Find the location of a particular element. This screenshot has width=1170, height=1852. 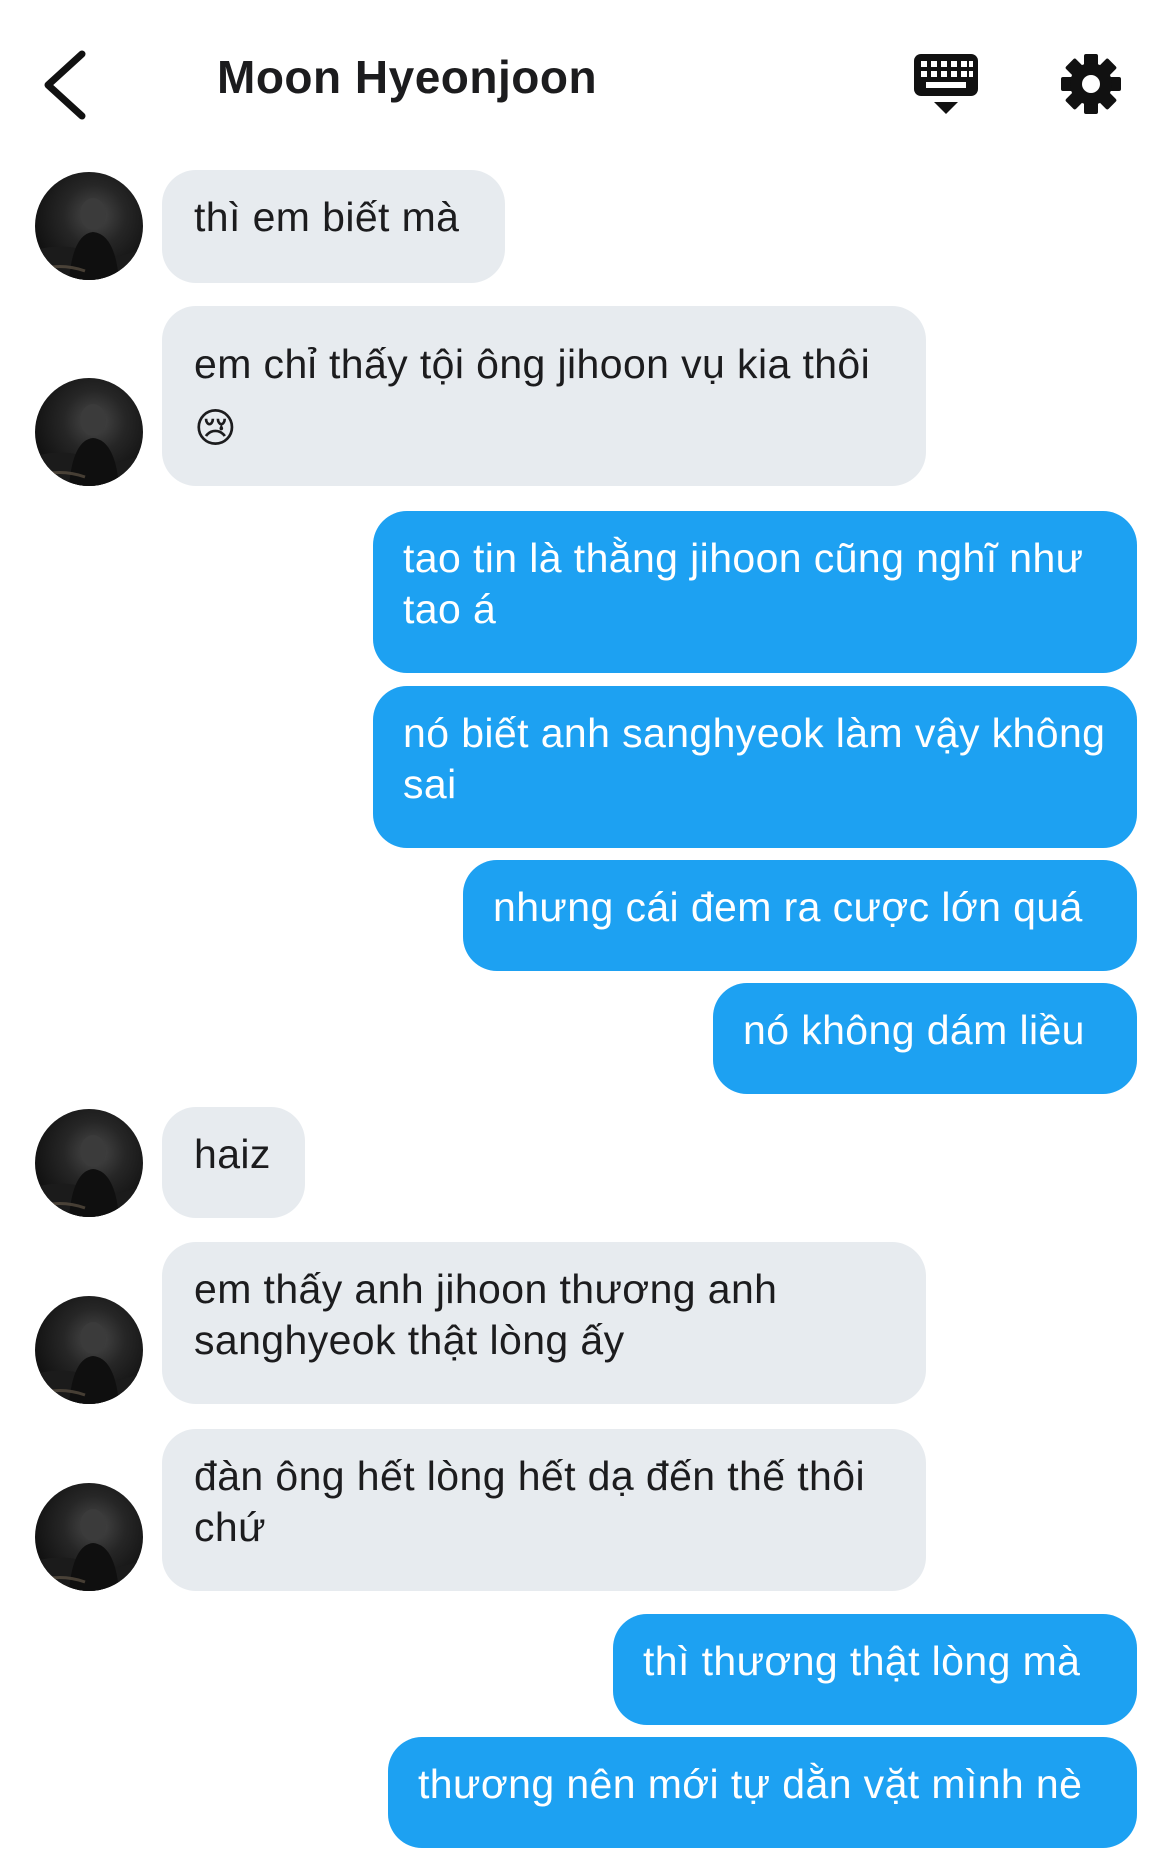

message-bubble-outgoing: thì thương thật lòng mà is located at coordinates (875, 1669).